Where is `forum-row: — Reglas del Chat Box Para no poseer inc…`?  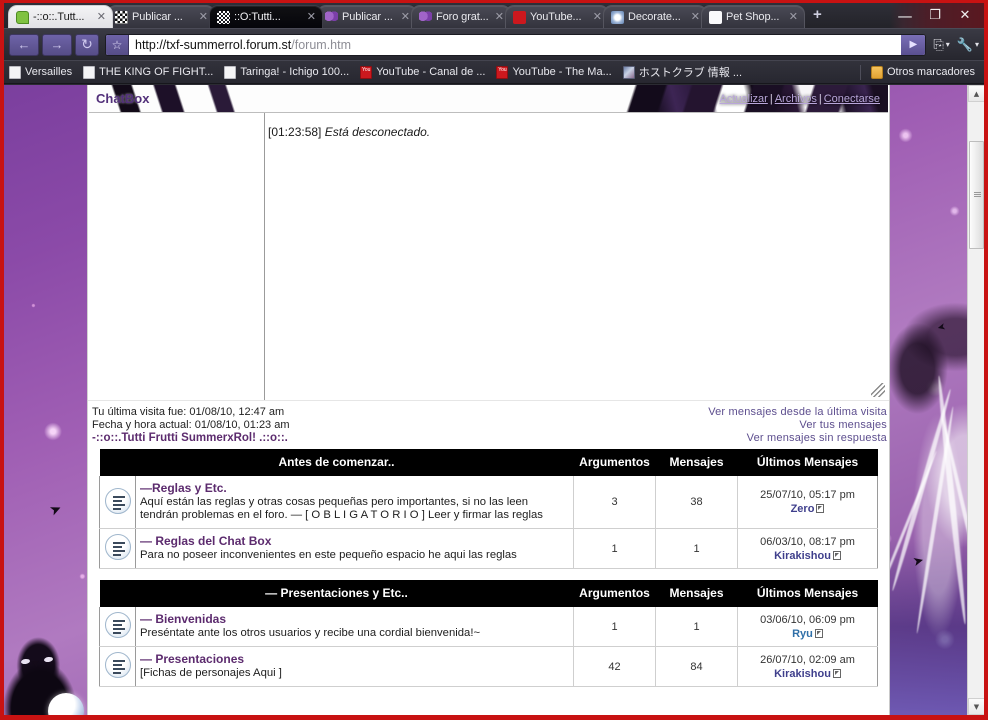 forum-row: — Reglas del Chat Box Para no poseer inc… is located at coordinates (488, 548).